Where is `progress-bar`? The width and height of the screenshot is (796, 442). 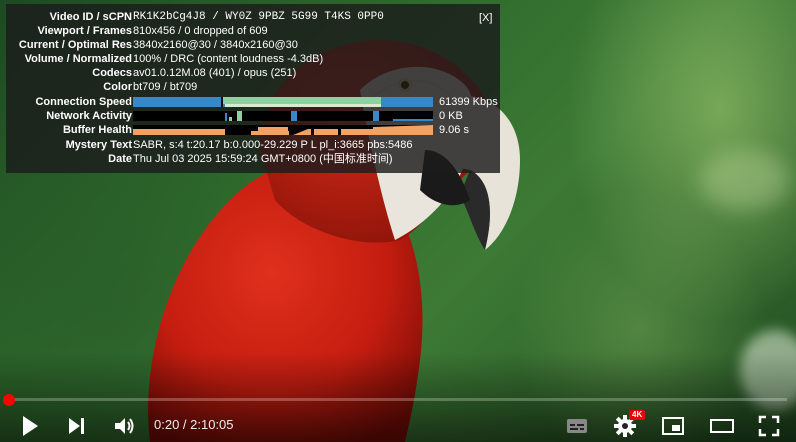 progress-bar is located at coordinates (398, 399).